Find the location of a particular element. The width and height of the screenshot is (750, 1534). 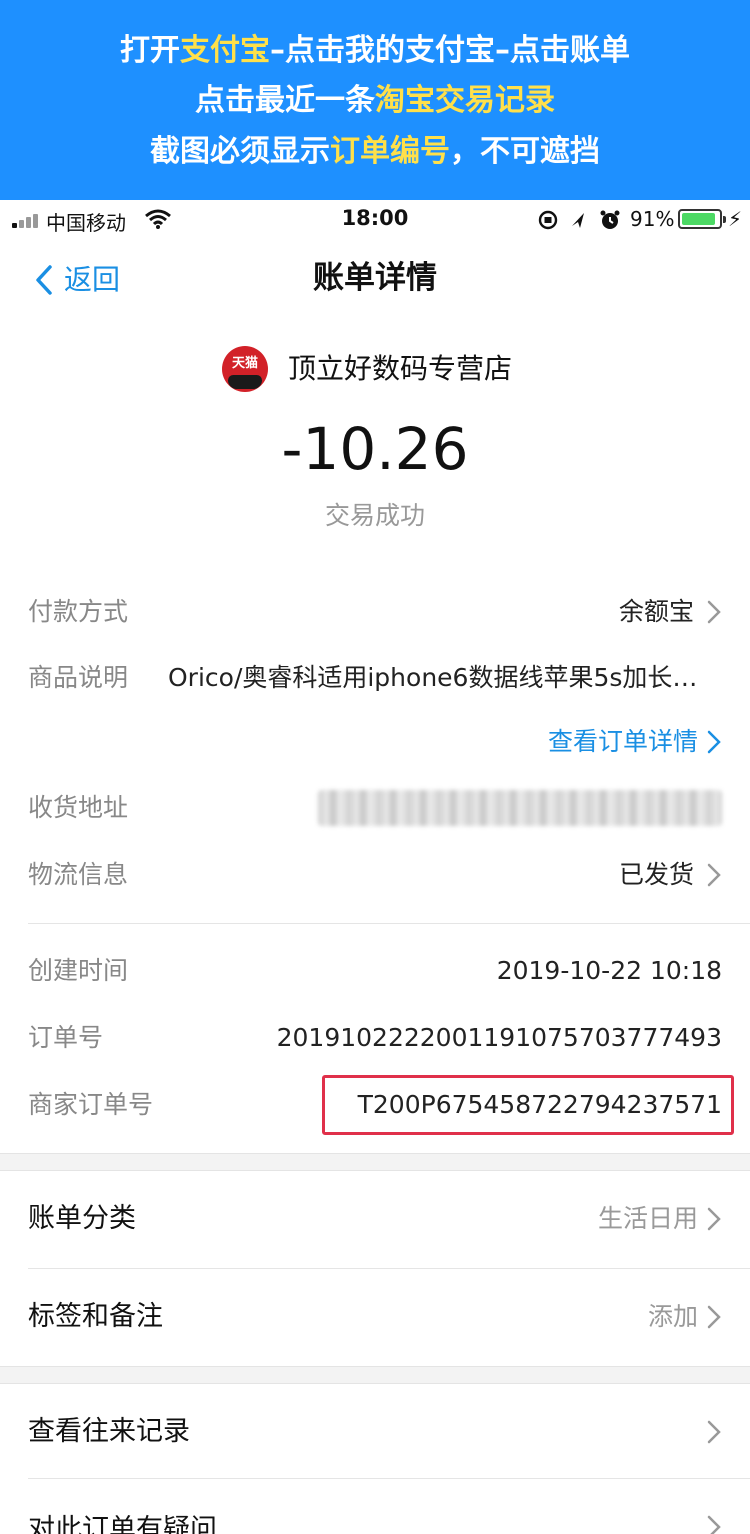

status-icons is located at coordinates (579, 220).